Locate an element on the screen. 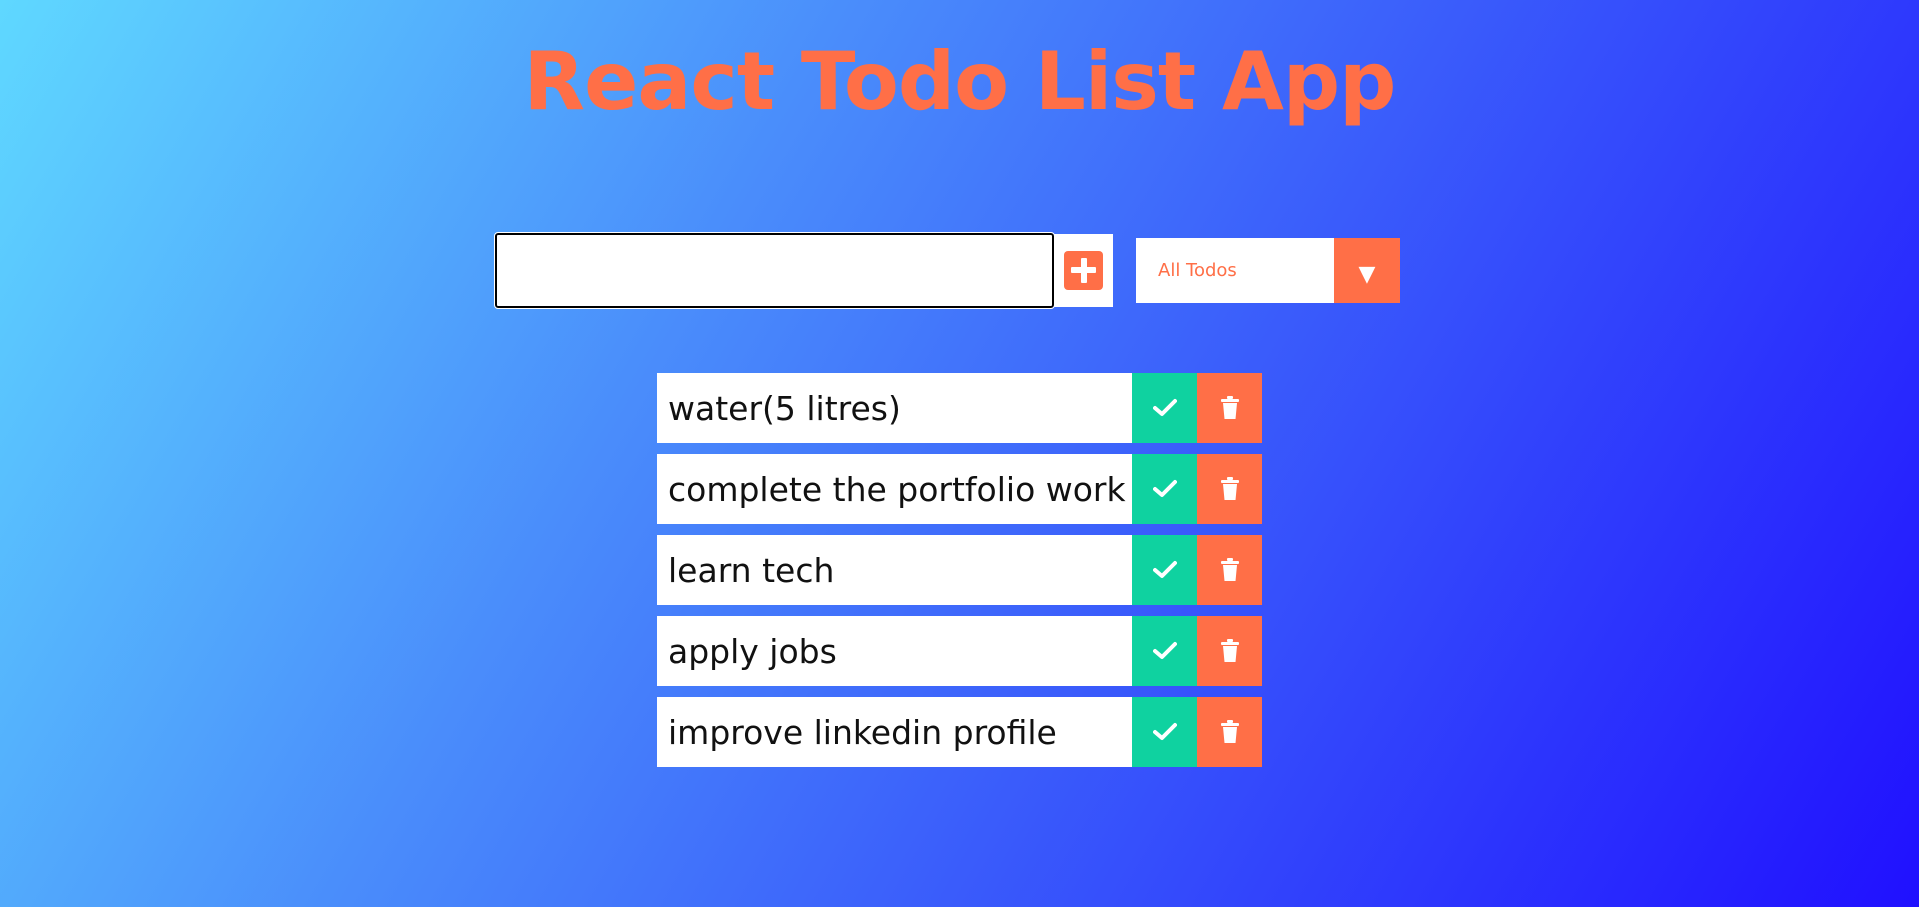  chevron-down-icon: ▼ is located at coordinates (1367, 270).